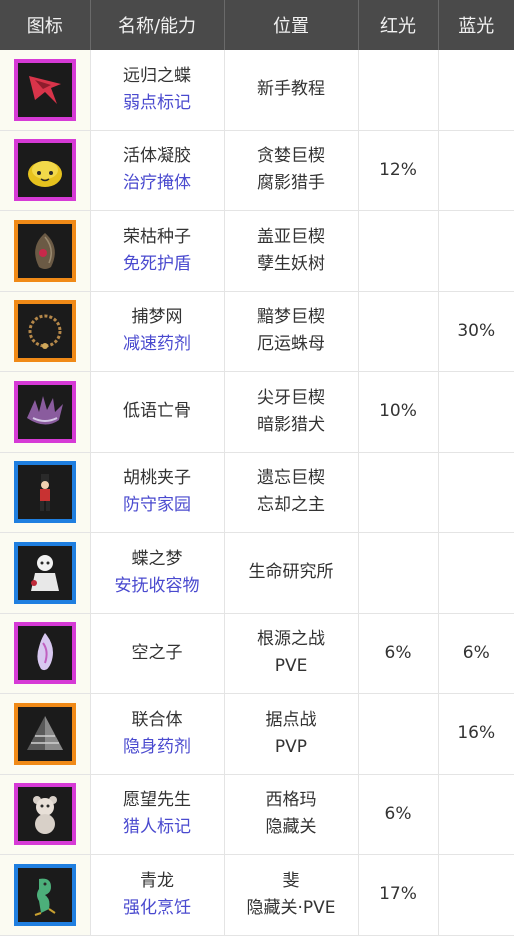 This screenshot has width=514, height=936. Describe the element at coordinates (157, 25) in the screenshot. I see `header-name: 名称/能力` at that location.